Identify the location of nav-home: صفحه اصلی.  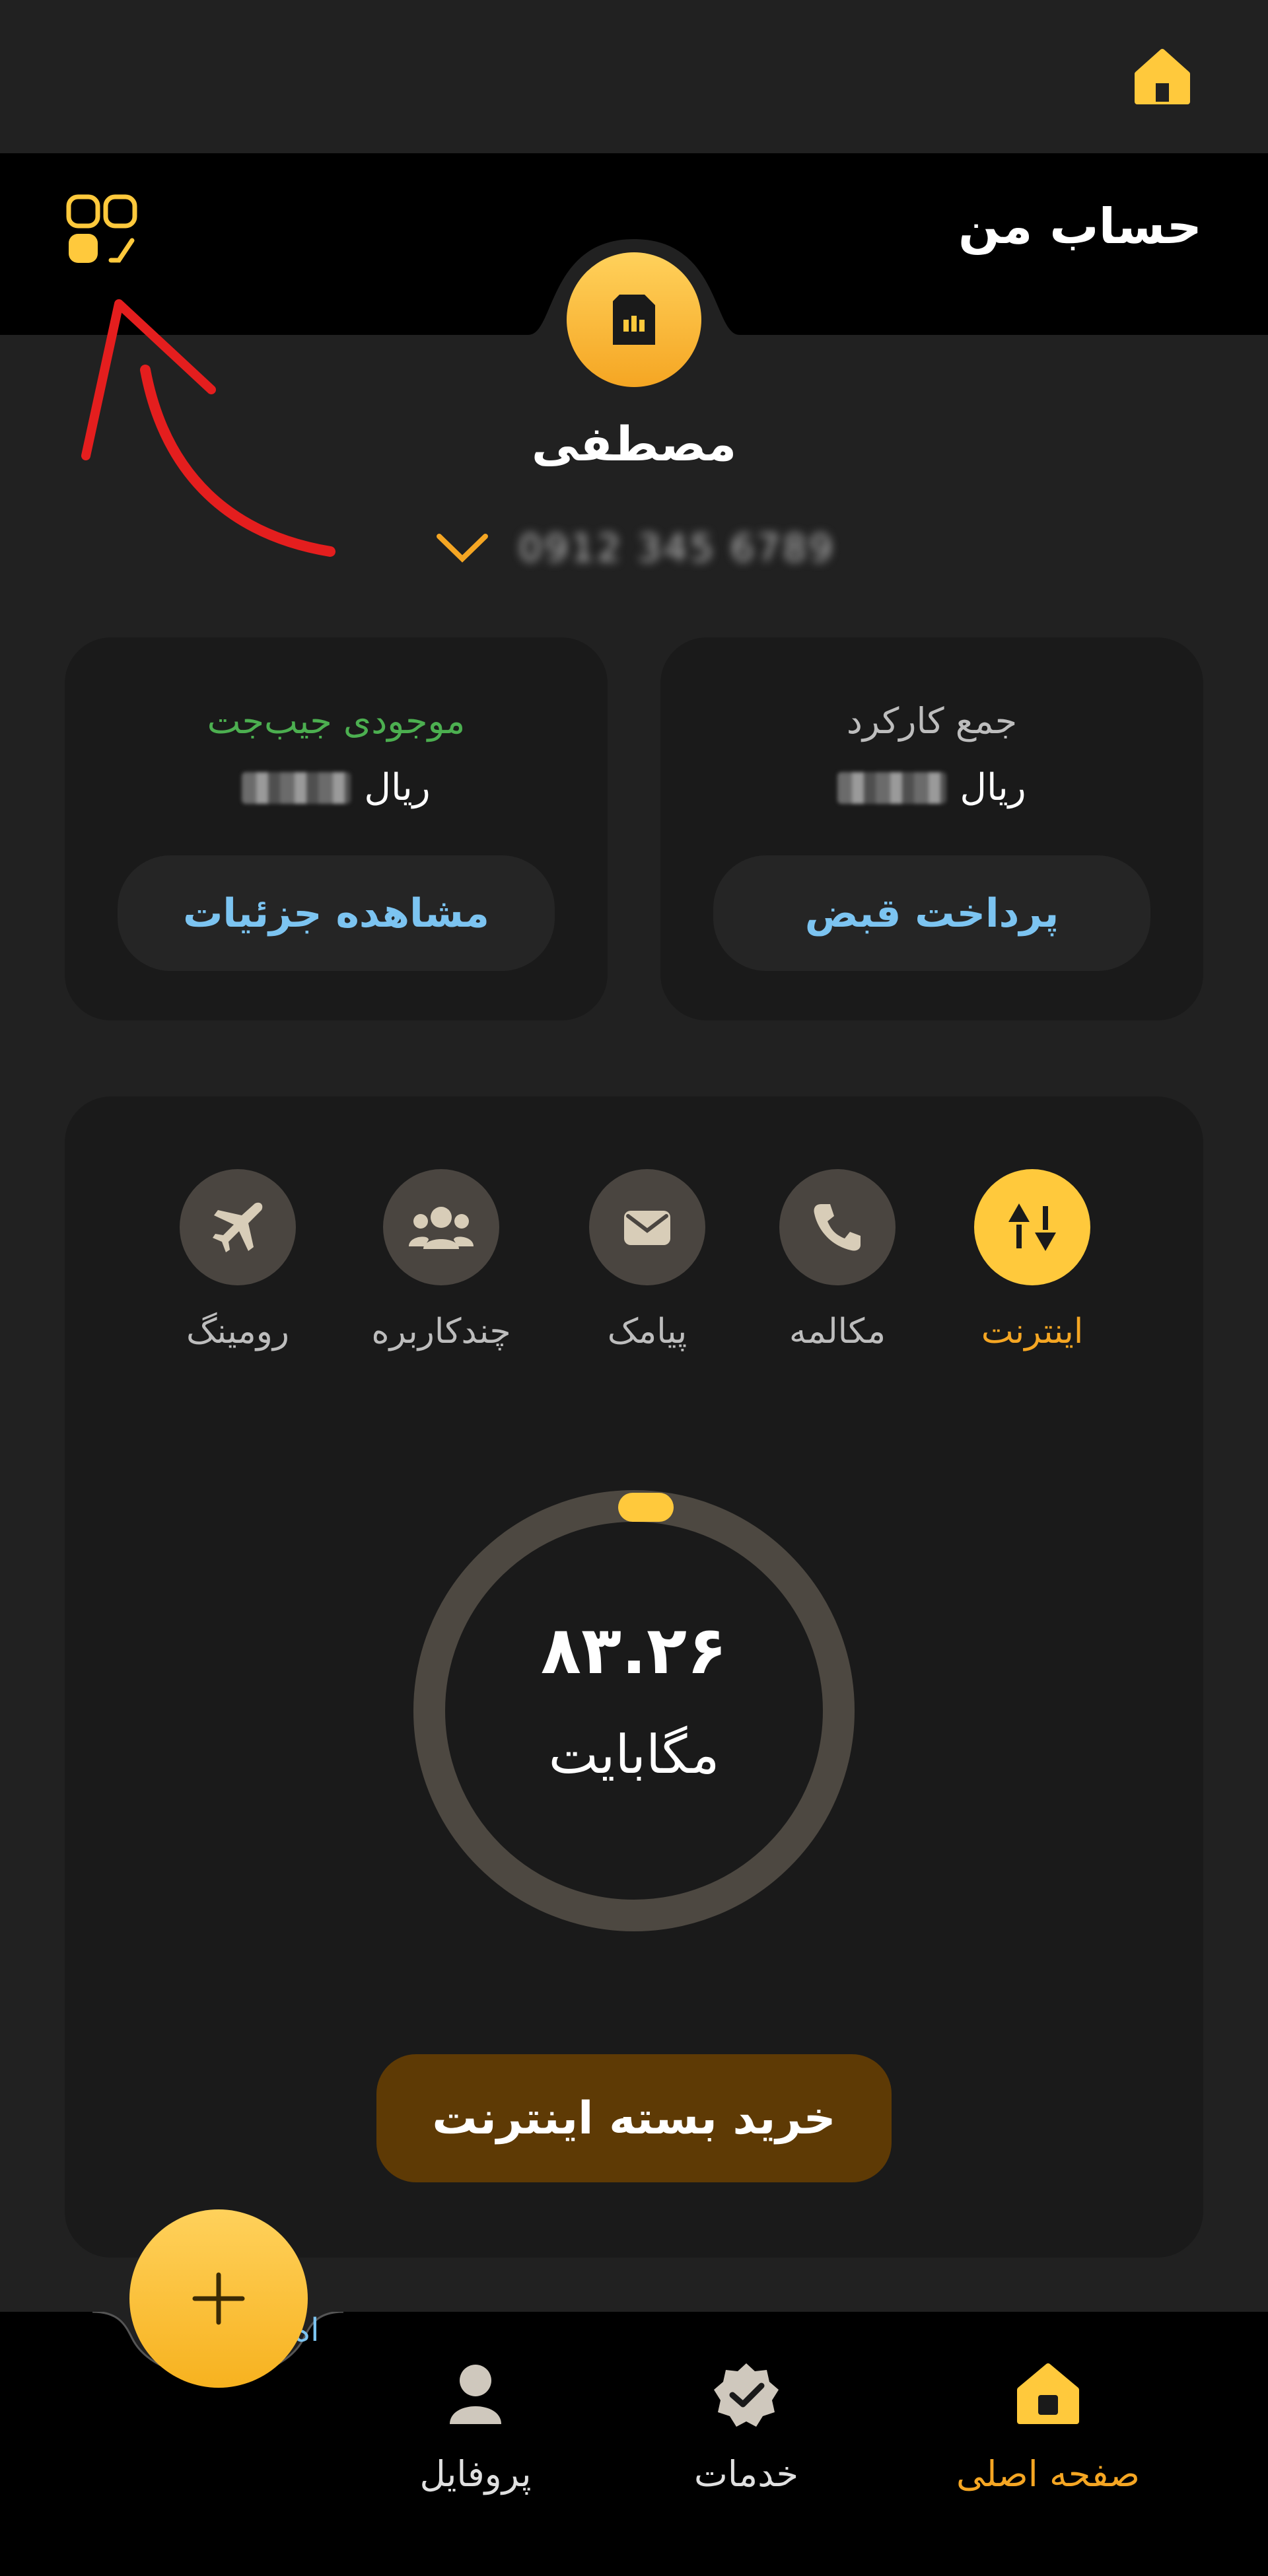
(1048, 2426).